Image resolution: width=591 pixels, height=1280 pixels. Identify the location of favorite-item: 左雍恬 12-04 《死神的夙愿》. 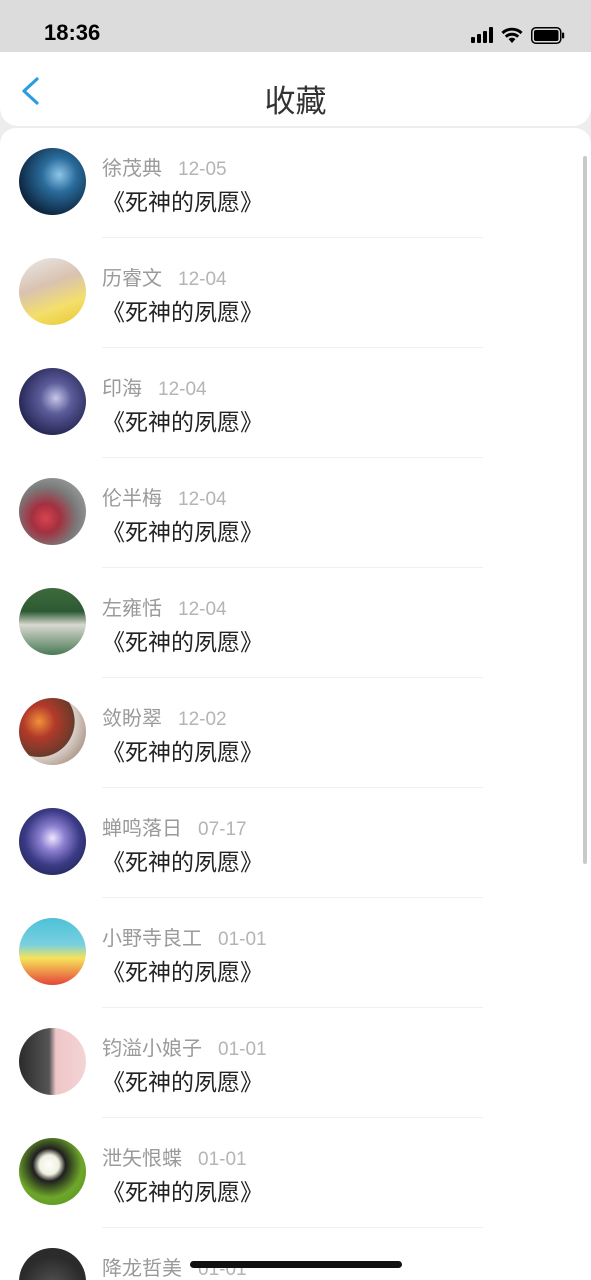
(295, 623).